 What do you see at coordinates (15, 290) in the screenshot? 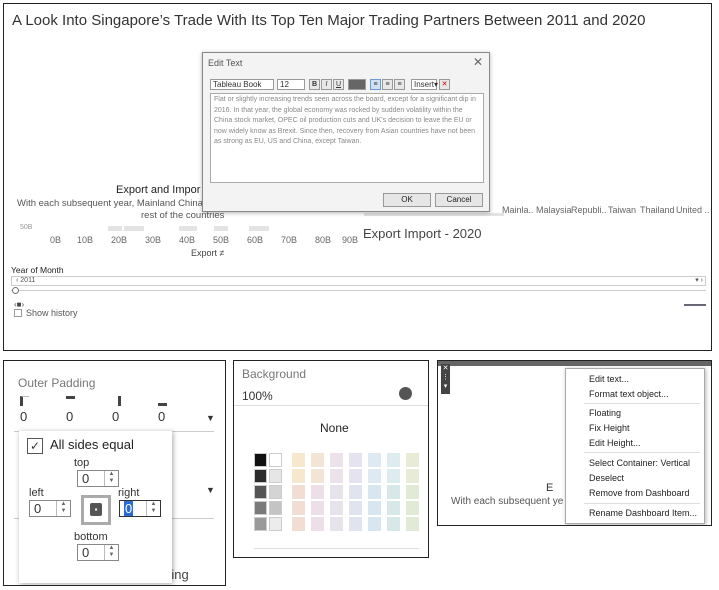
I see `slider-handle` at bounding box center [15, 290].